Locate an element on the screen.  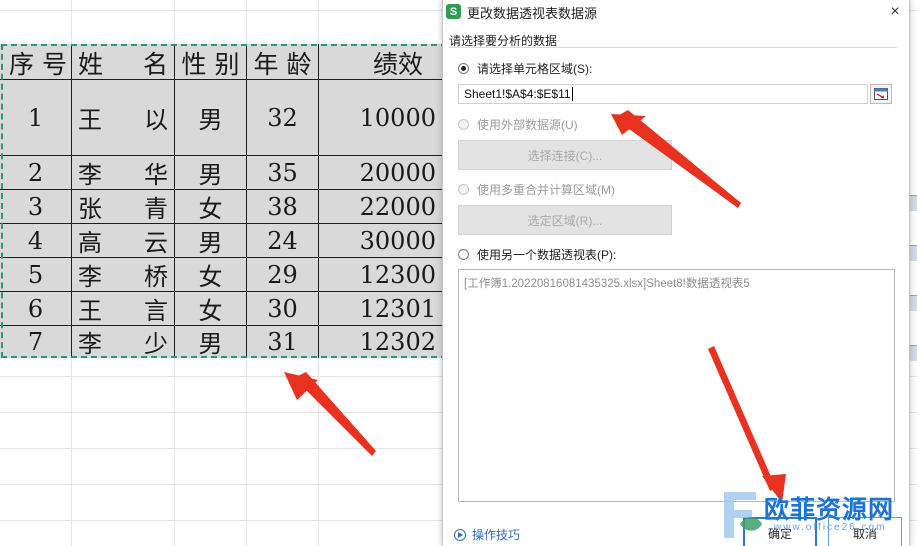
cell-name: 王言 is located at coordinates (123, 308).